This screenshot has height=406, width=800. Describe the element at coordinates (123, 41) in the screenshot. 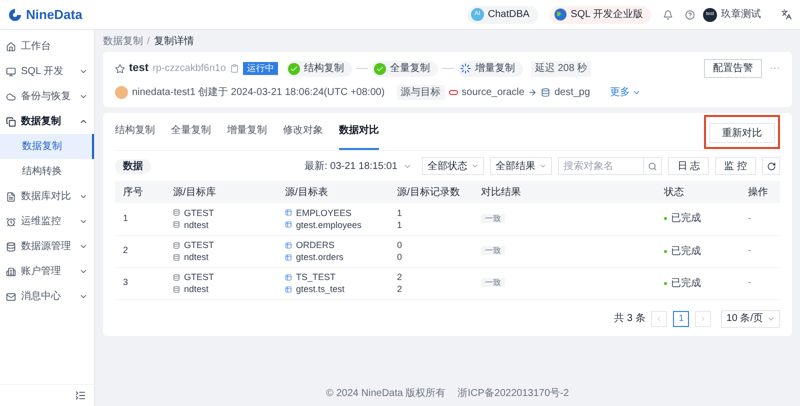

I see `breadcrumb-item: 数据复制` at that location.